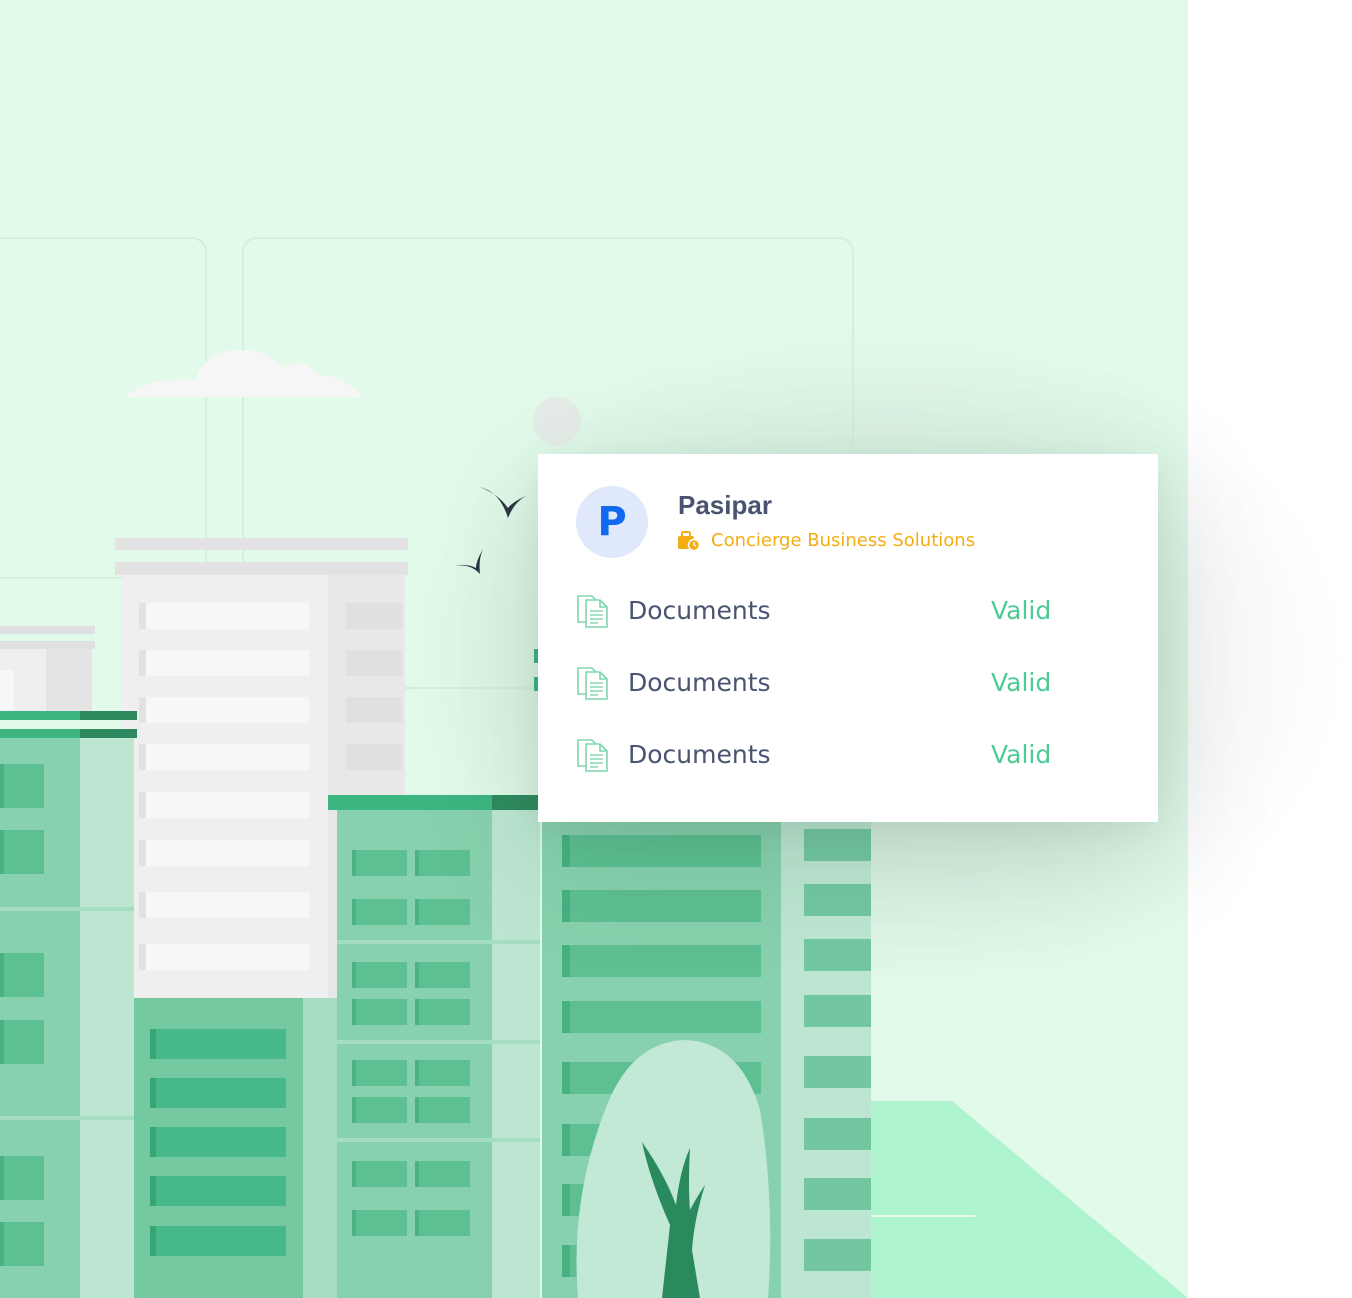  I want to click on briefcase-clock-icon, so click(689, 540).